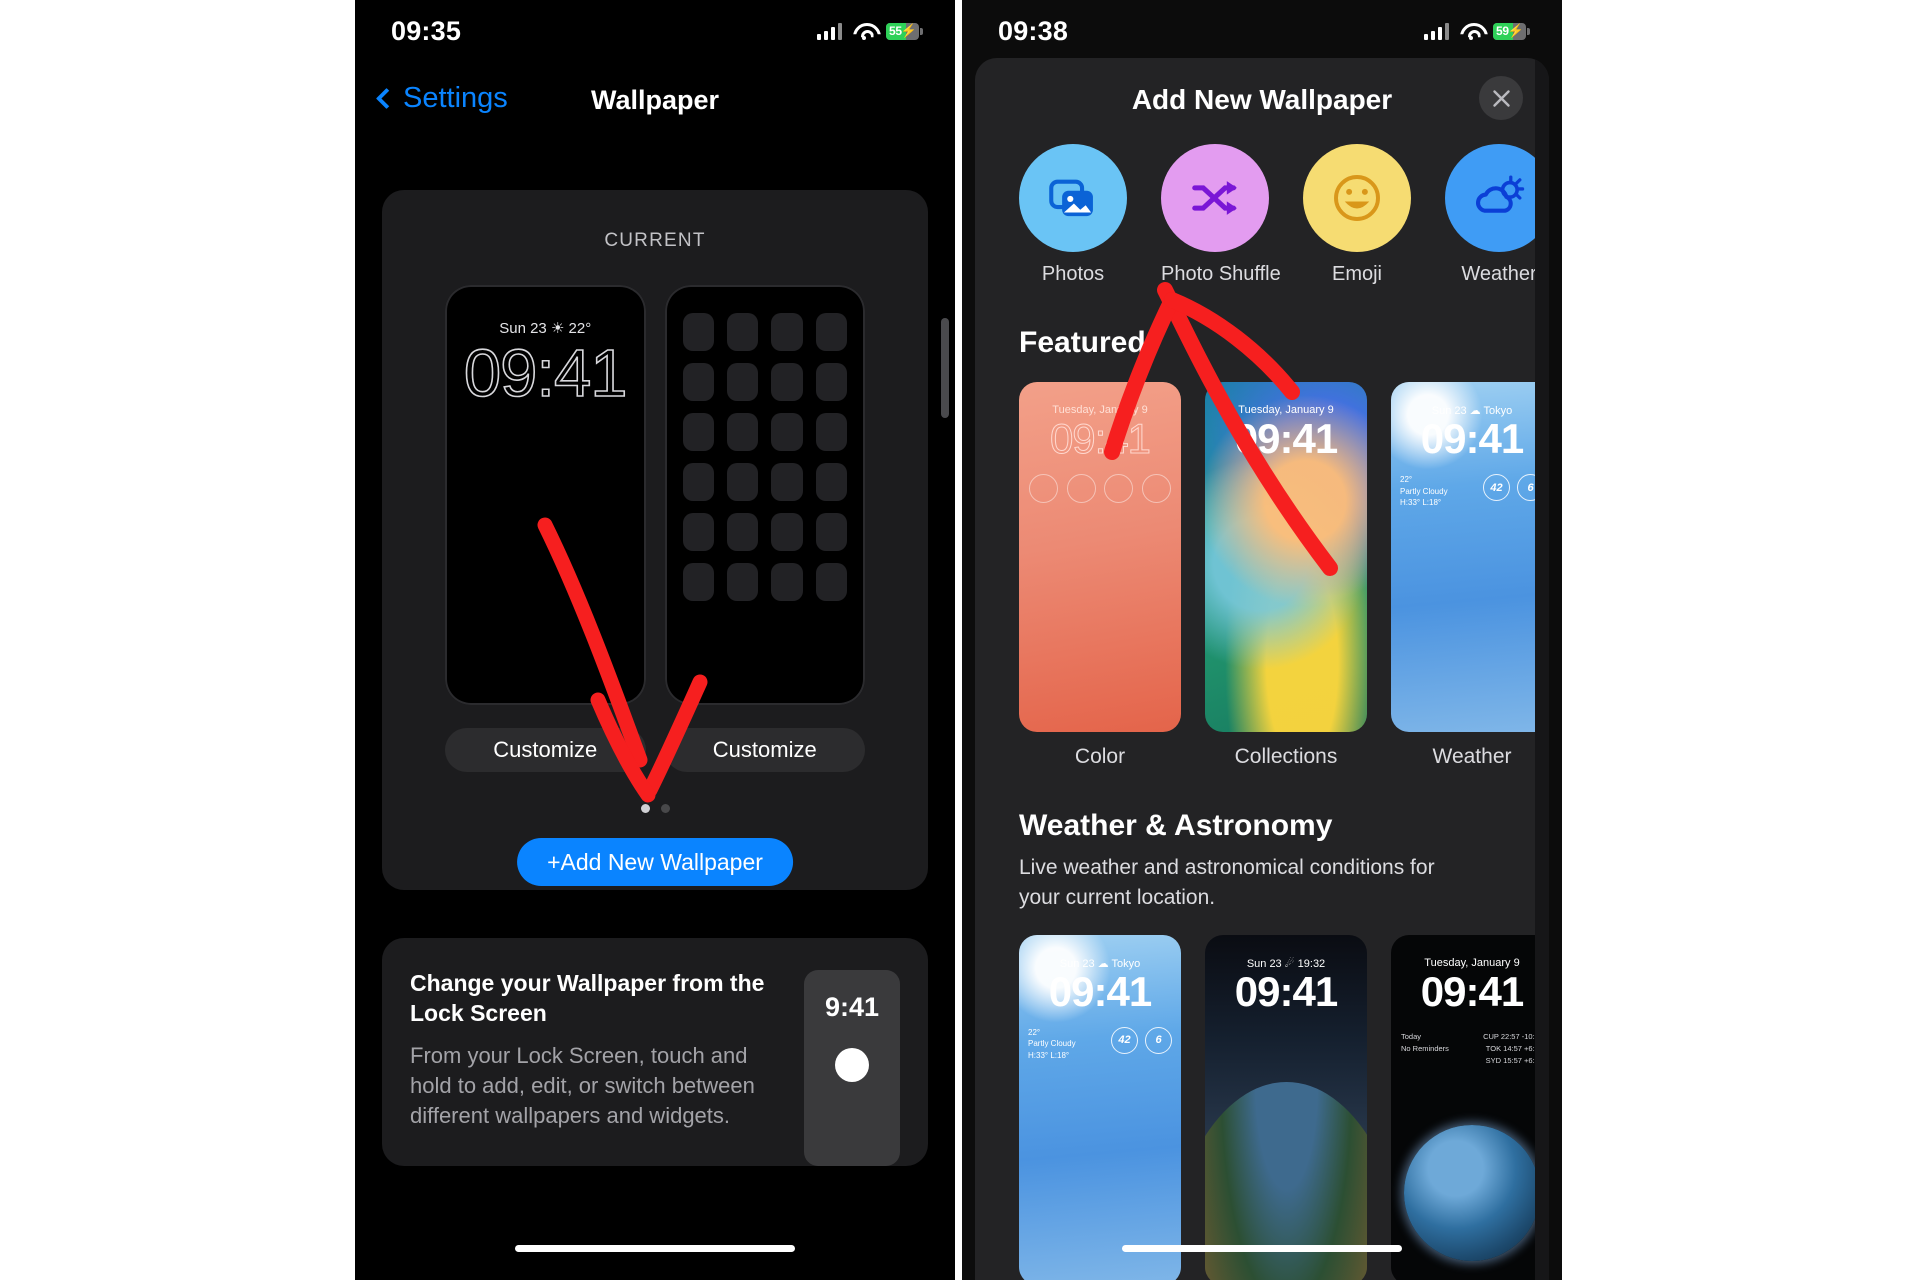 The height and width of the screenshot is (1280, 1920). I want to click on tile-weather-widgets: 22° Partly Cloudy H:33° L:18° 42 6, so click(1472, 491).